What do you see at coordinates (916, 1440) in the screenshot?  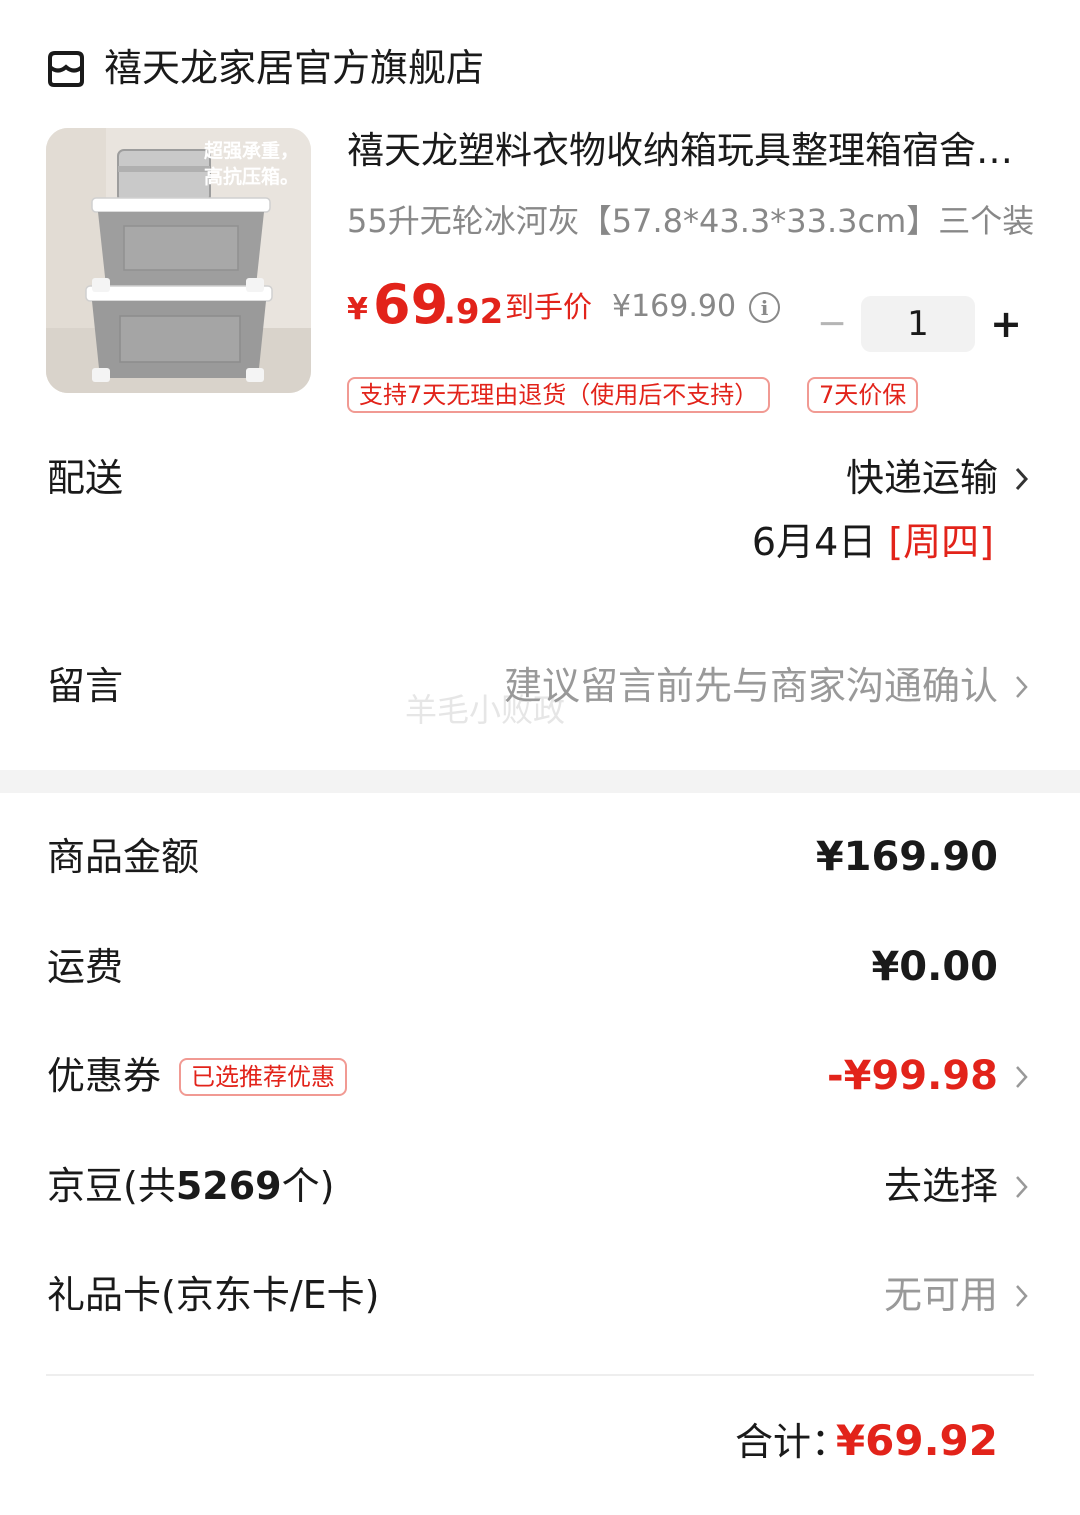 I see `total-value: ¥69.92` at bounding box center [916, 1440].